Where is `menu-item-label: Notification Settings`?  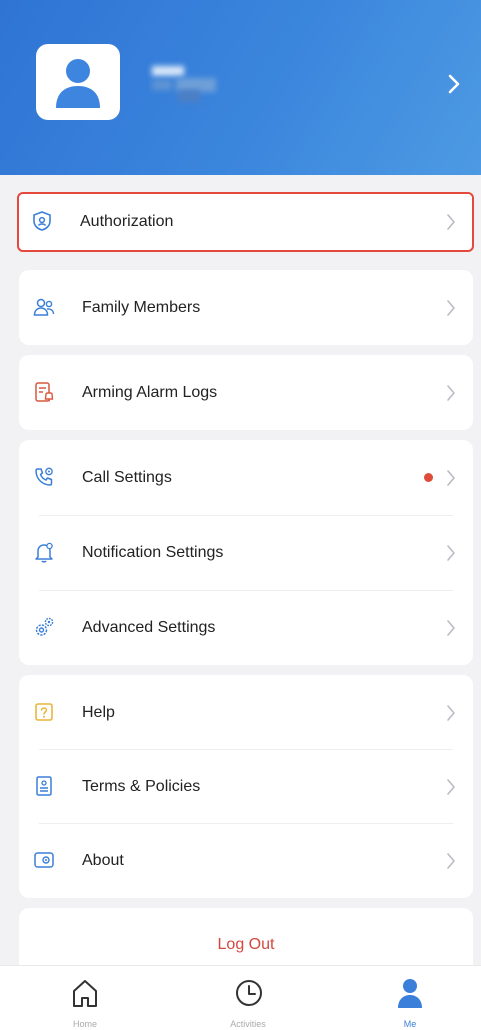 menu-item-label: Notification Settings is located at coordinates (153, 552).